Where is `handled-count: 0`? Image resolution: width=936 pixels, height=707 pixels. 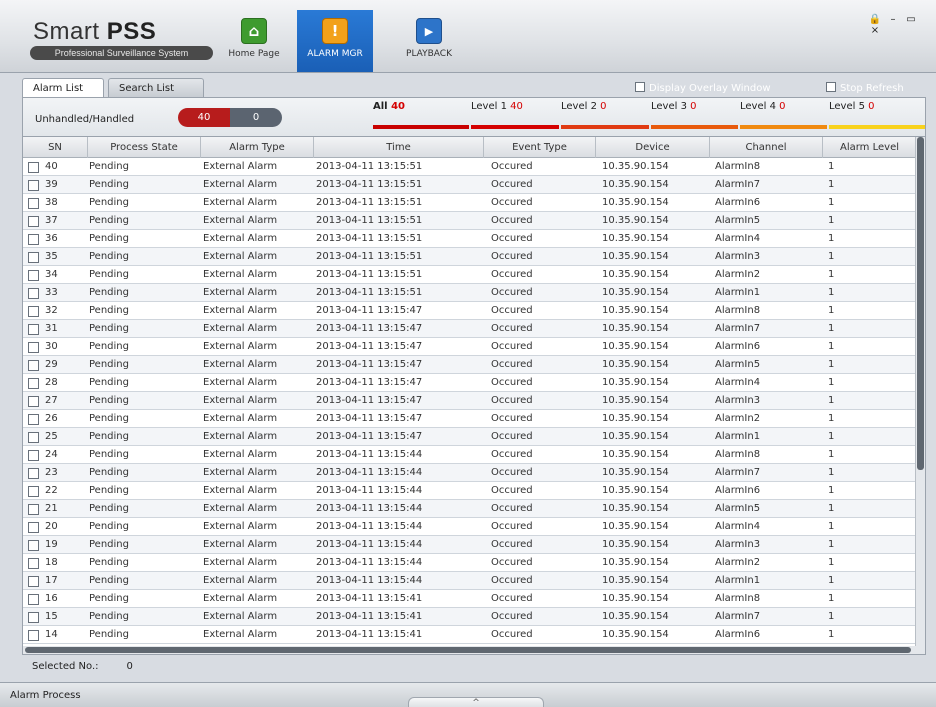
handled-count: 0 is located at coordinates (256, 117).